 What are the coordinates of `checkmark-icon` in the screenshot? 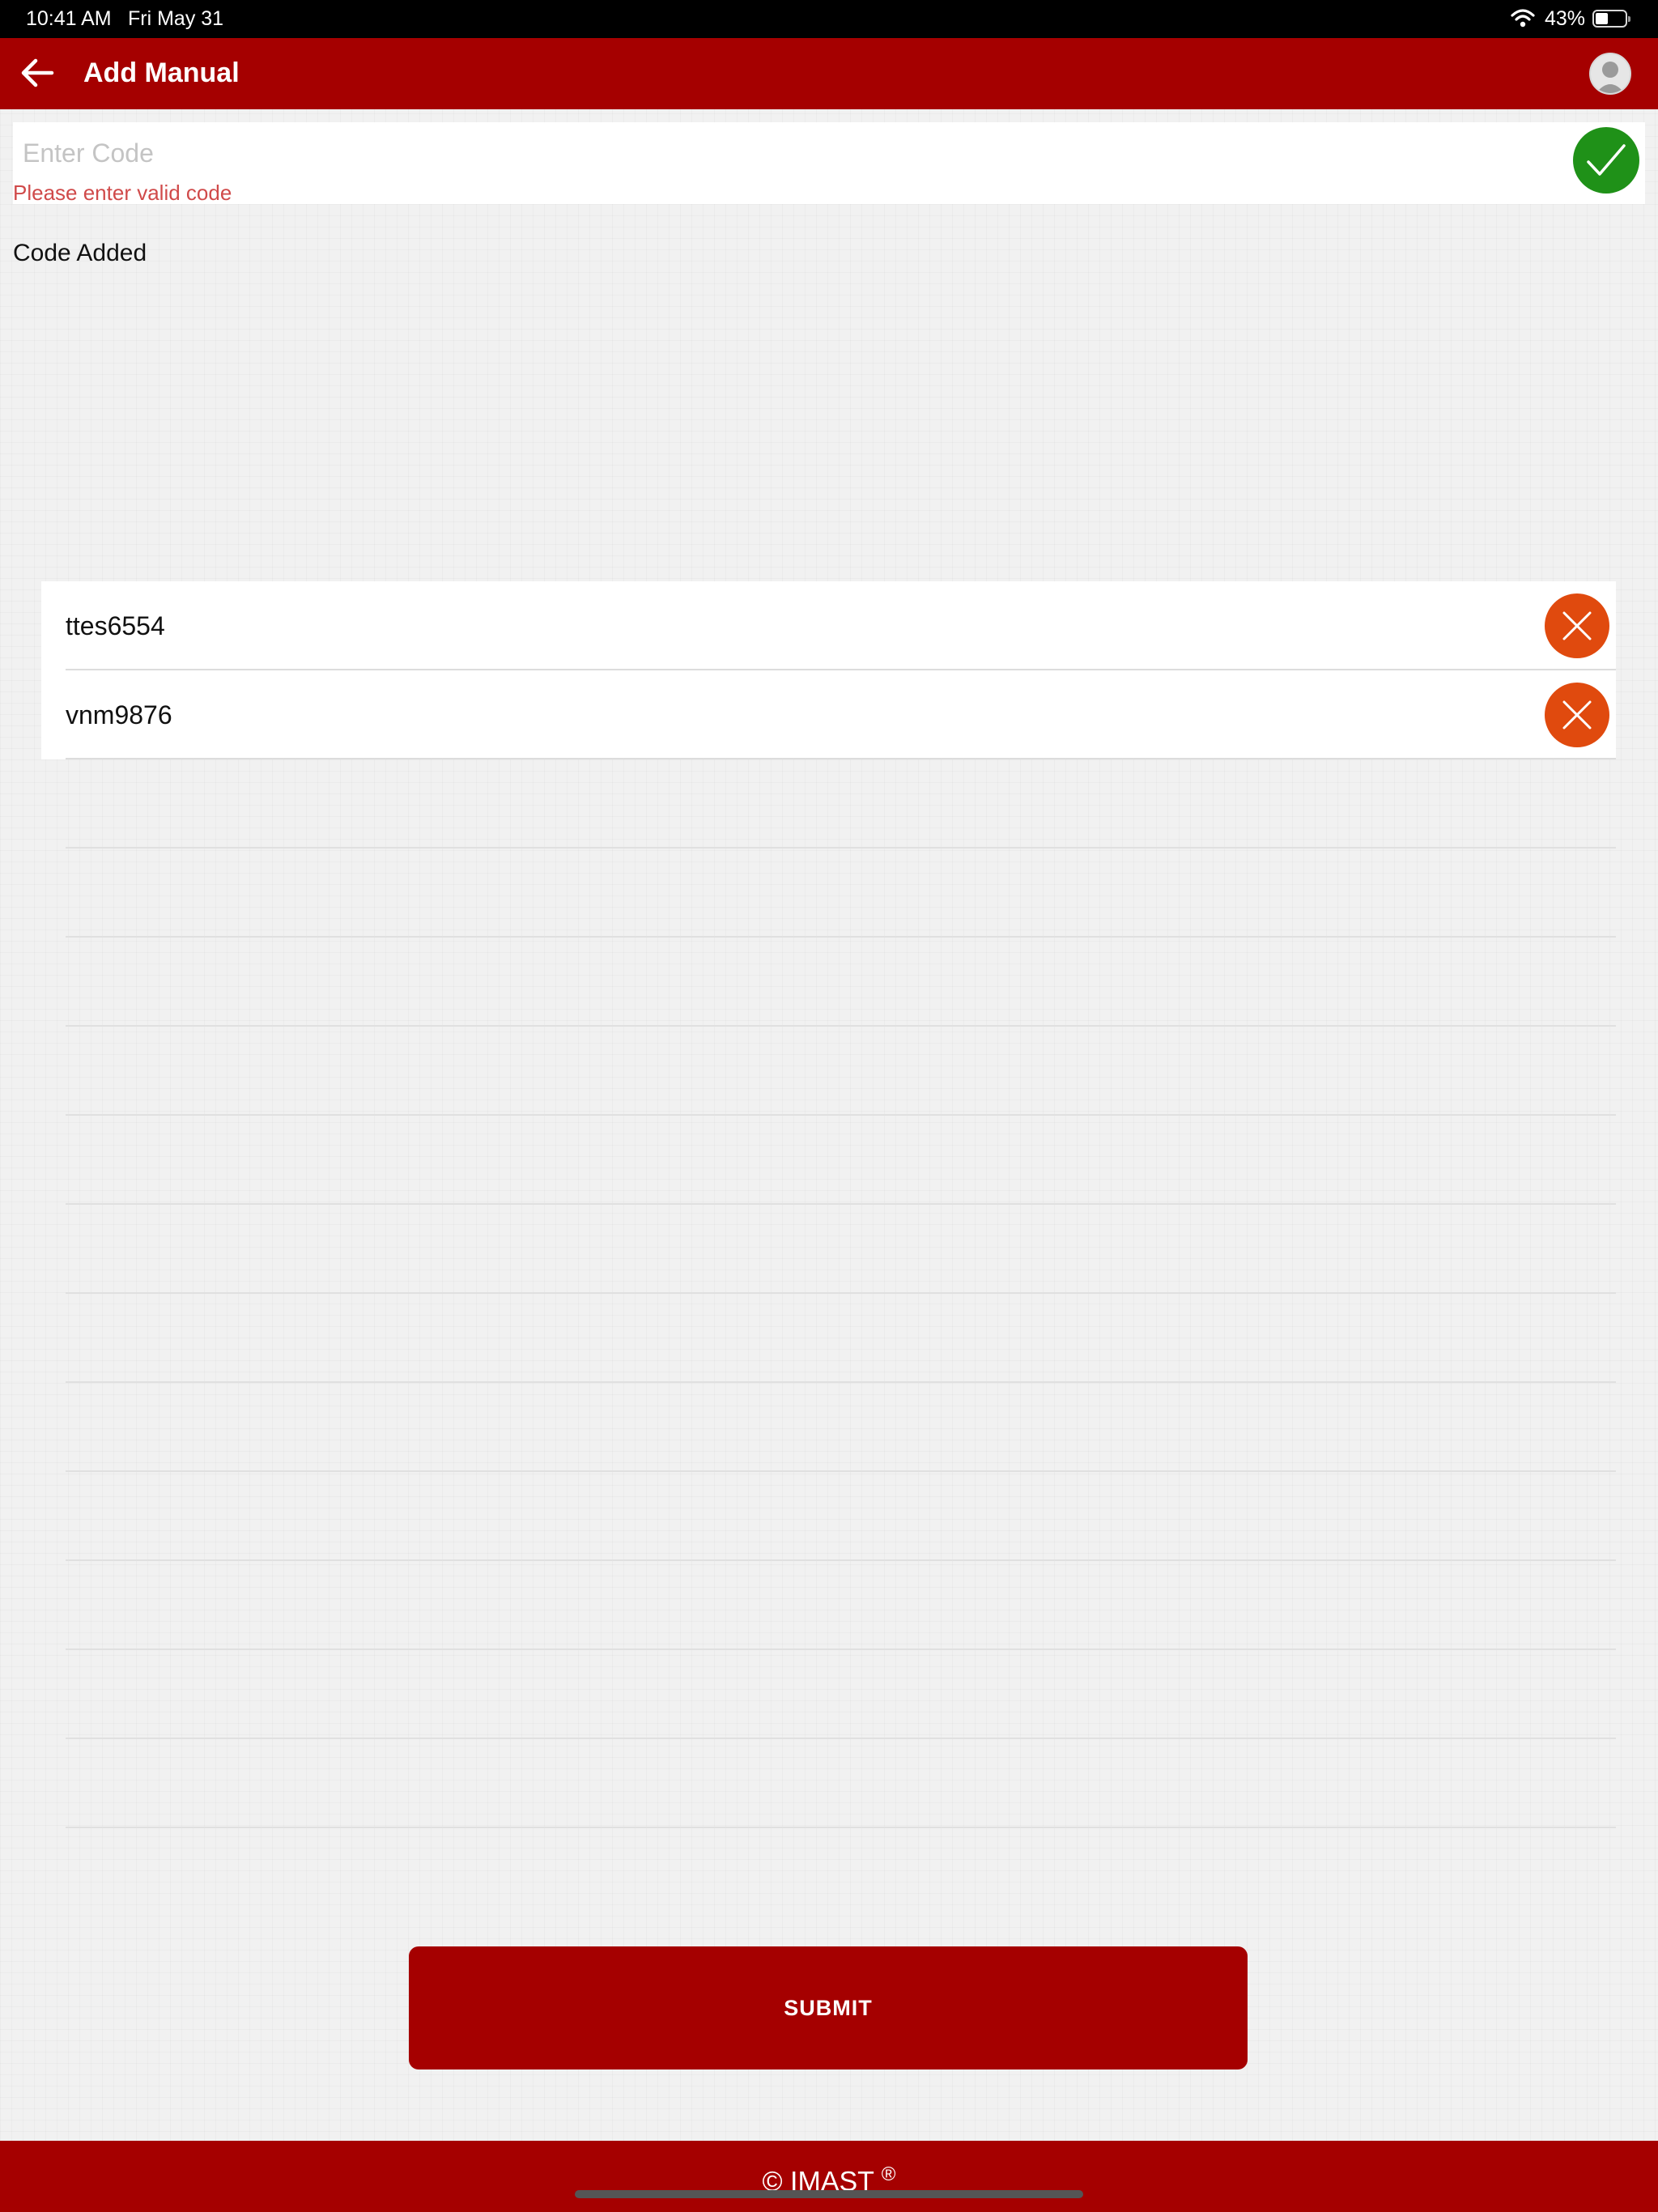 It's located at (1606, 160).